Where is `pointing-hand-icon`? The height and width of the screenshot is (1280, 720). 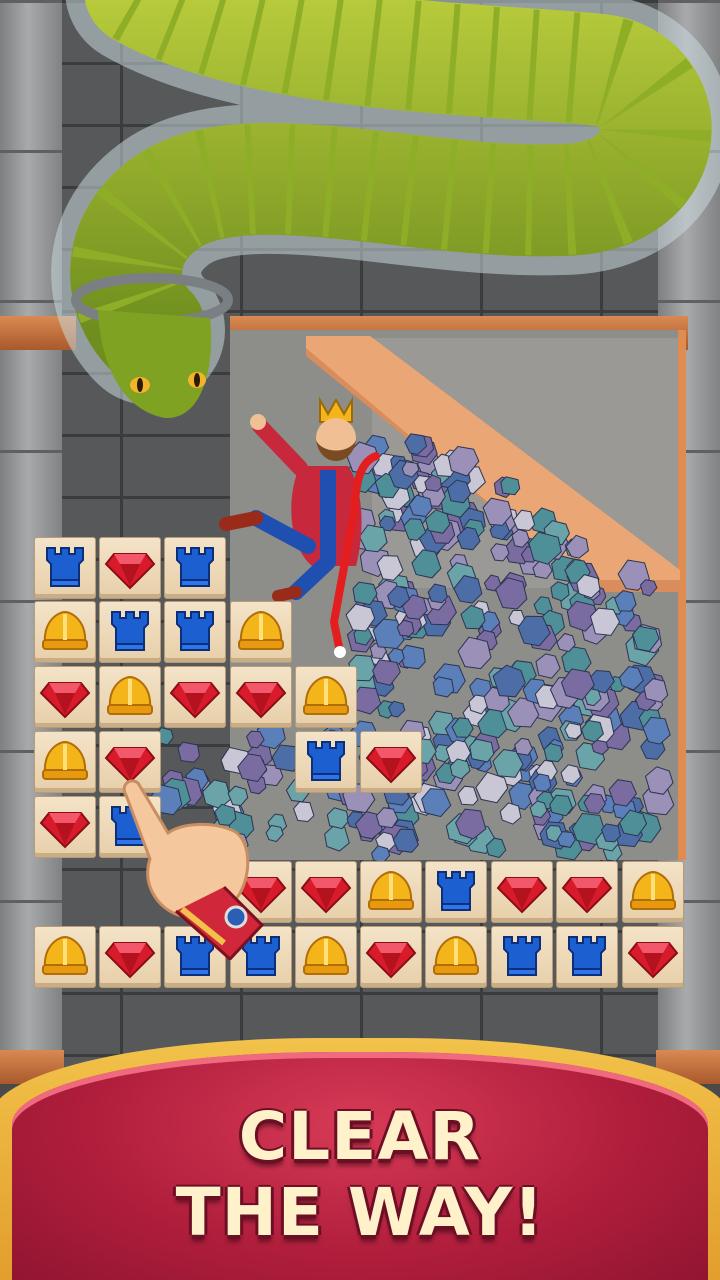 pointing-hand-icon is located at coordinates (193, 869).